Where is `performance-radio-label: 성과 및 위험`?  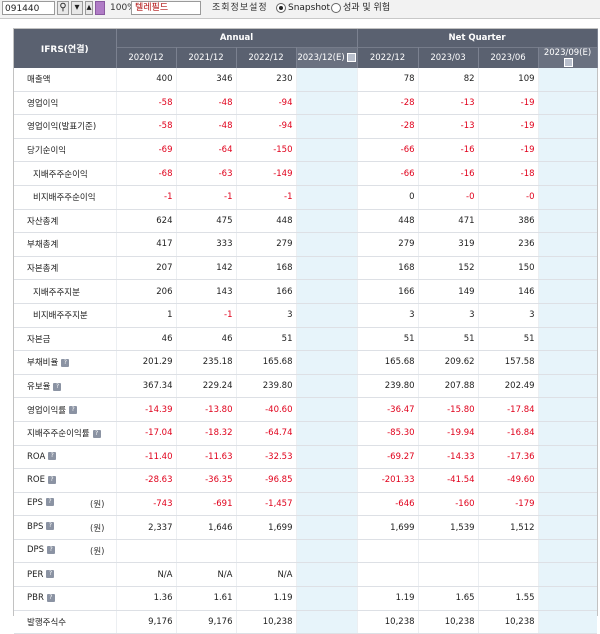
performance-radio-label: 성과 및 위험 is located at coordinates (366, 8).